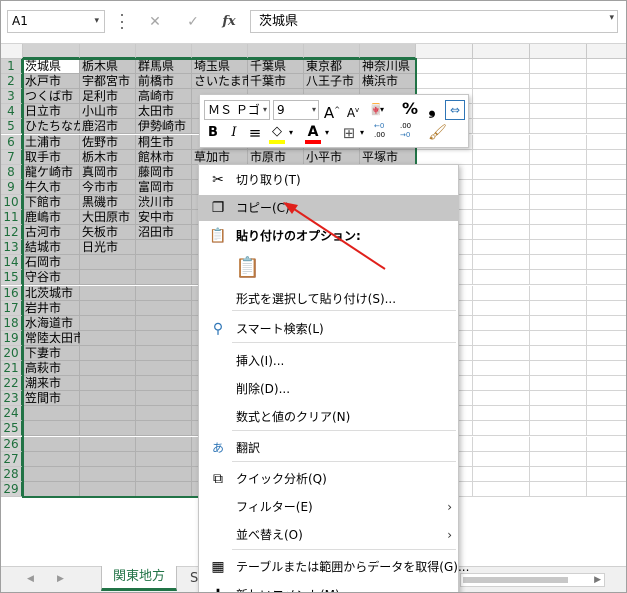  I want to click on arrow-head, so click(290, 208).